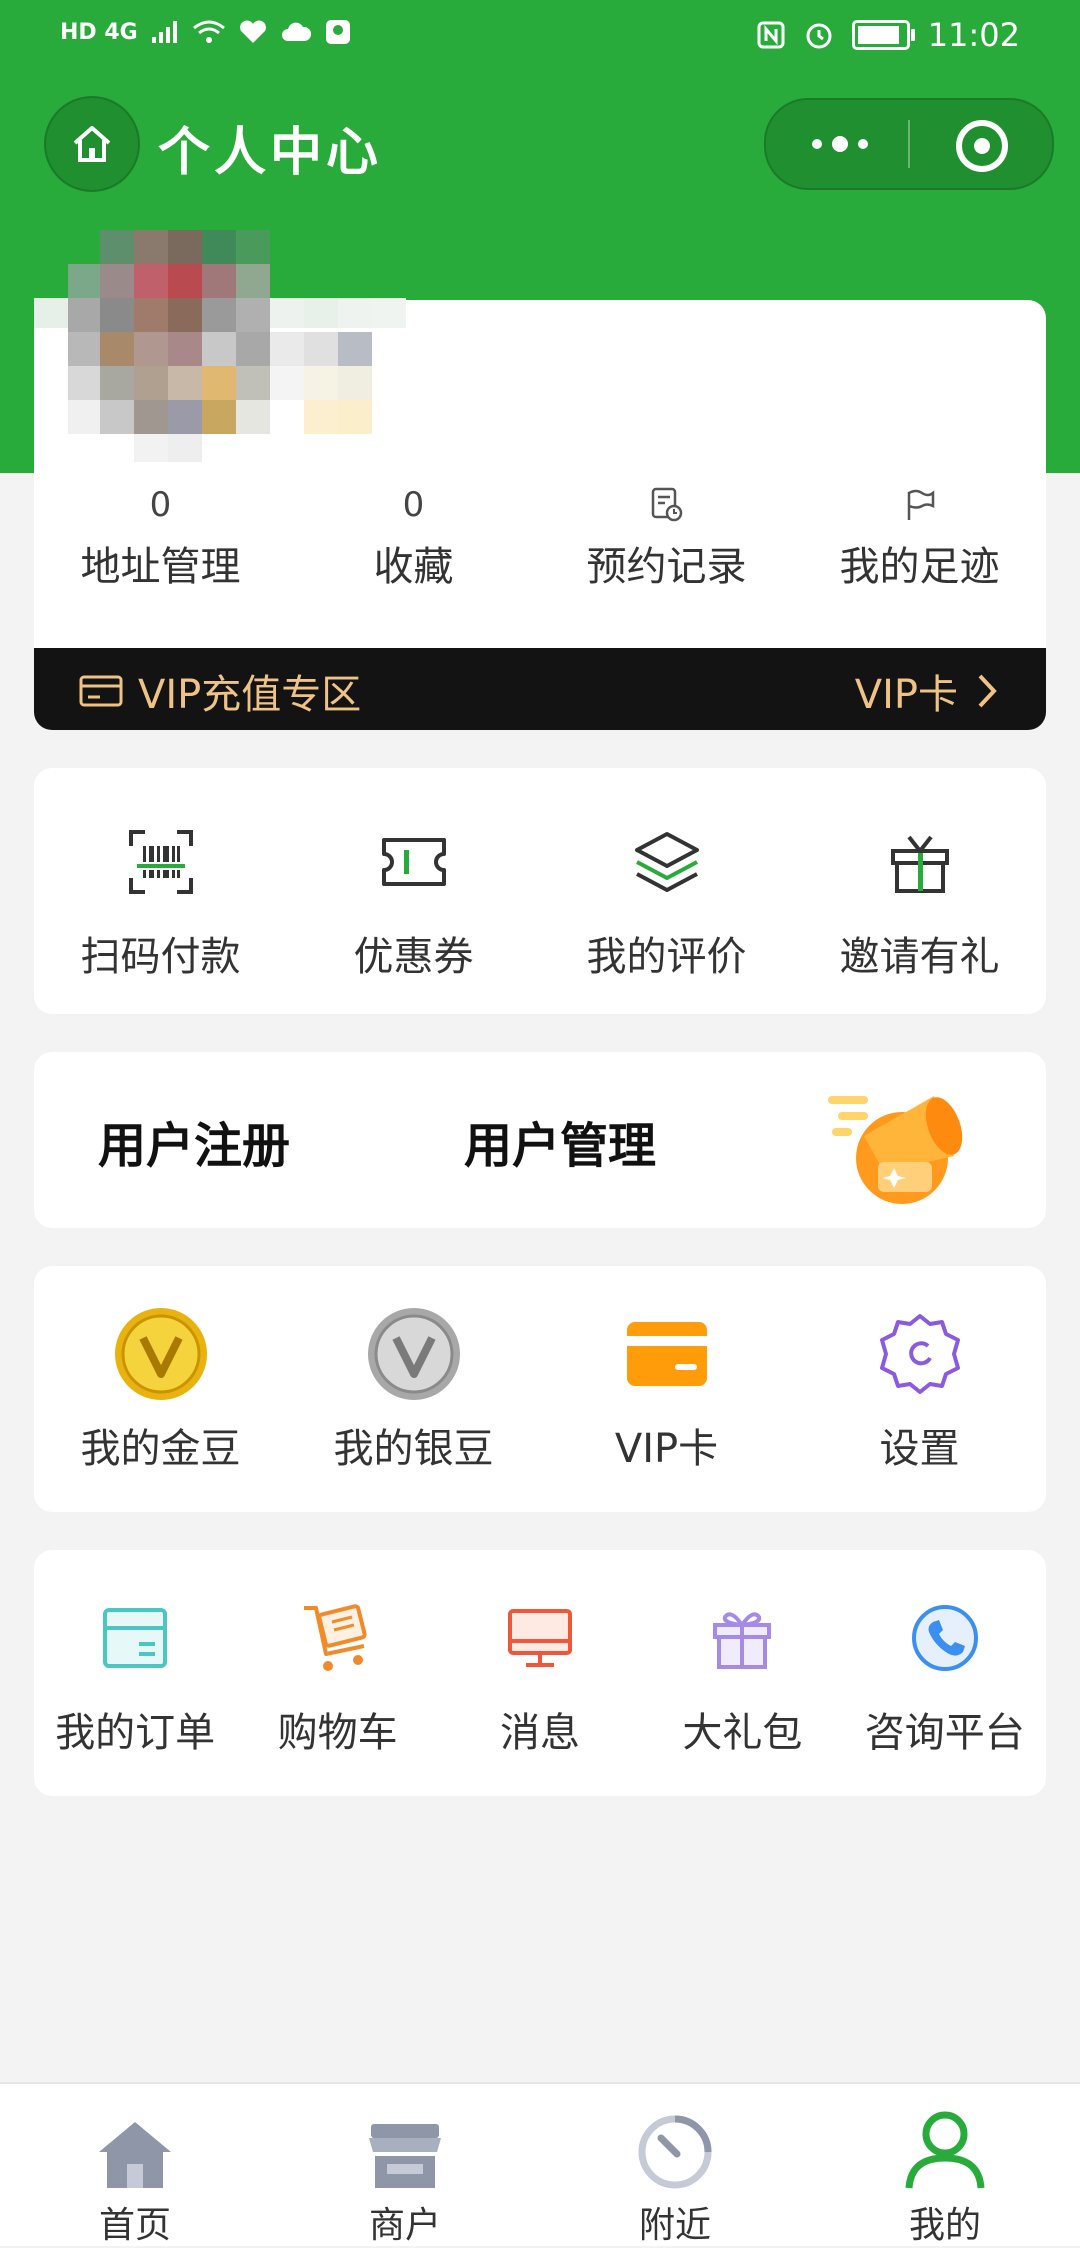 Image resolution: width=1080 pixels, height=2248 pixels. What do you see at coordinates (160, 896) in the screenshot?
I see `scan-pay-item: 扫码付款` at bounding box center [160, 896].